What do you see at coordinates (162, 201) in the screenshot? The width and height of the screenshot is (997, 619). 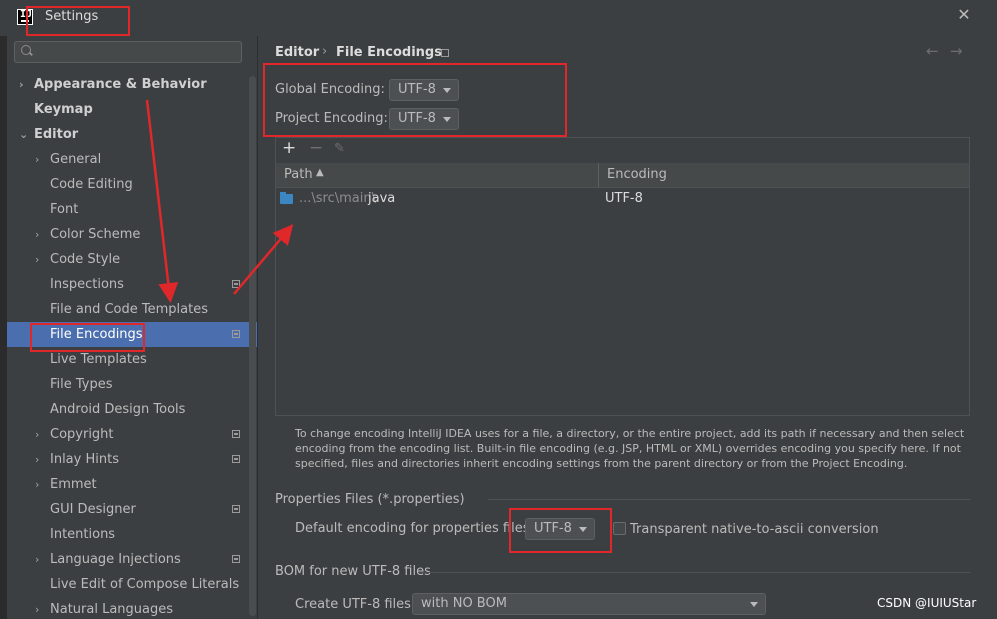 I see `arrow-down-annotation` at bounding box center [162, 201].